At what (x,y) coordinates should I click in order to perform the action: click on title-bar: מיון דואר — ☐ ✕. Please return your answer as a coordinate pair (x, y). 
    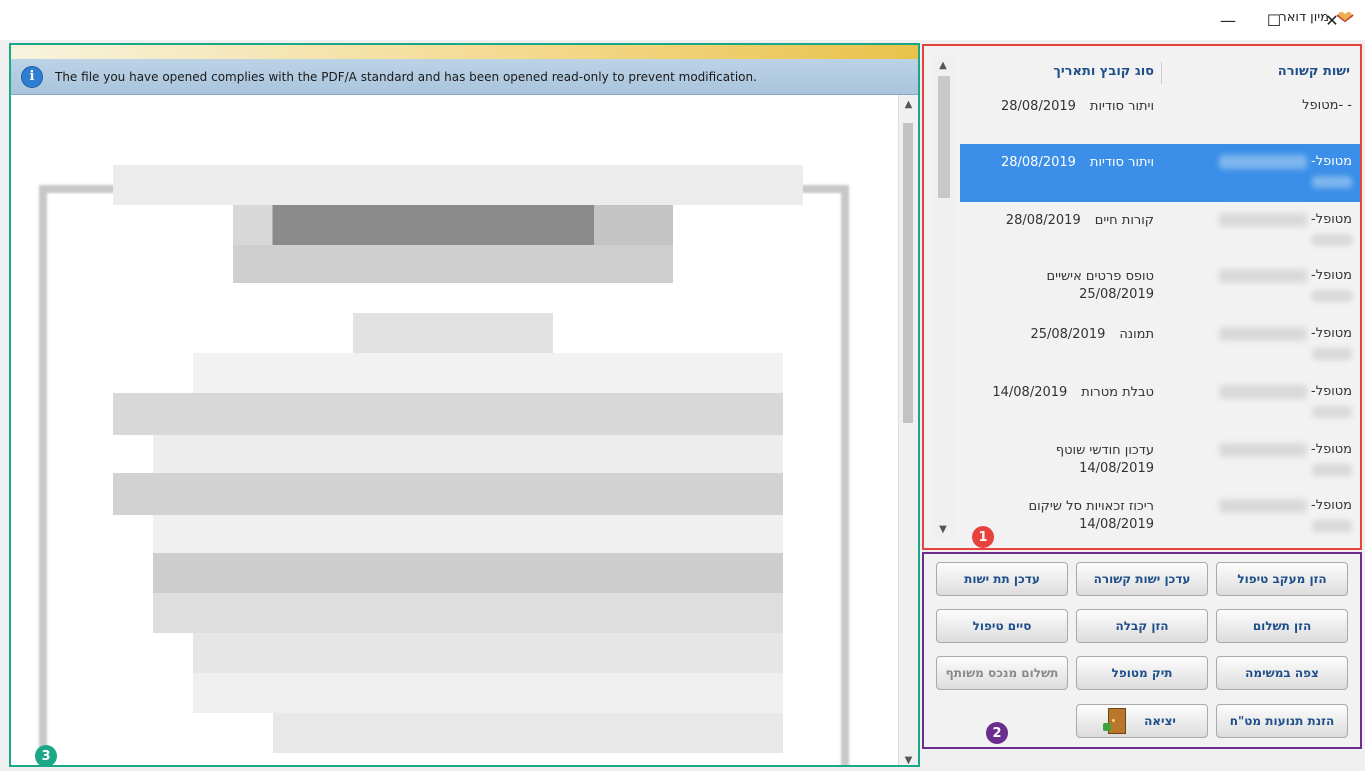
    Looking at the image, I should click on (682, 20).